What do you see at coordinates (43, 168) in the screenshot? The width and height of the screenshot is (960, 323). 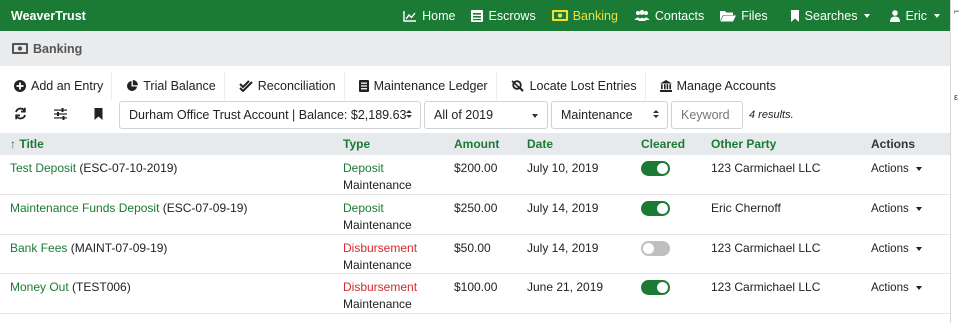 I see `entry-title-link: Test Deposit` at bounding box center [43, 168].